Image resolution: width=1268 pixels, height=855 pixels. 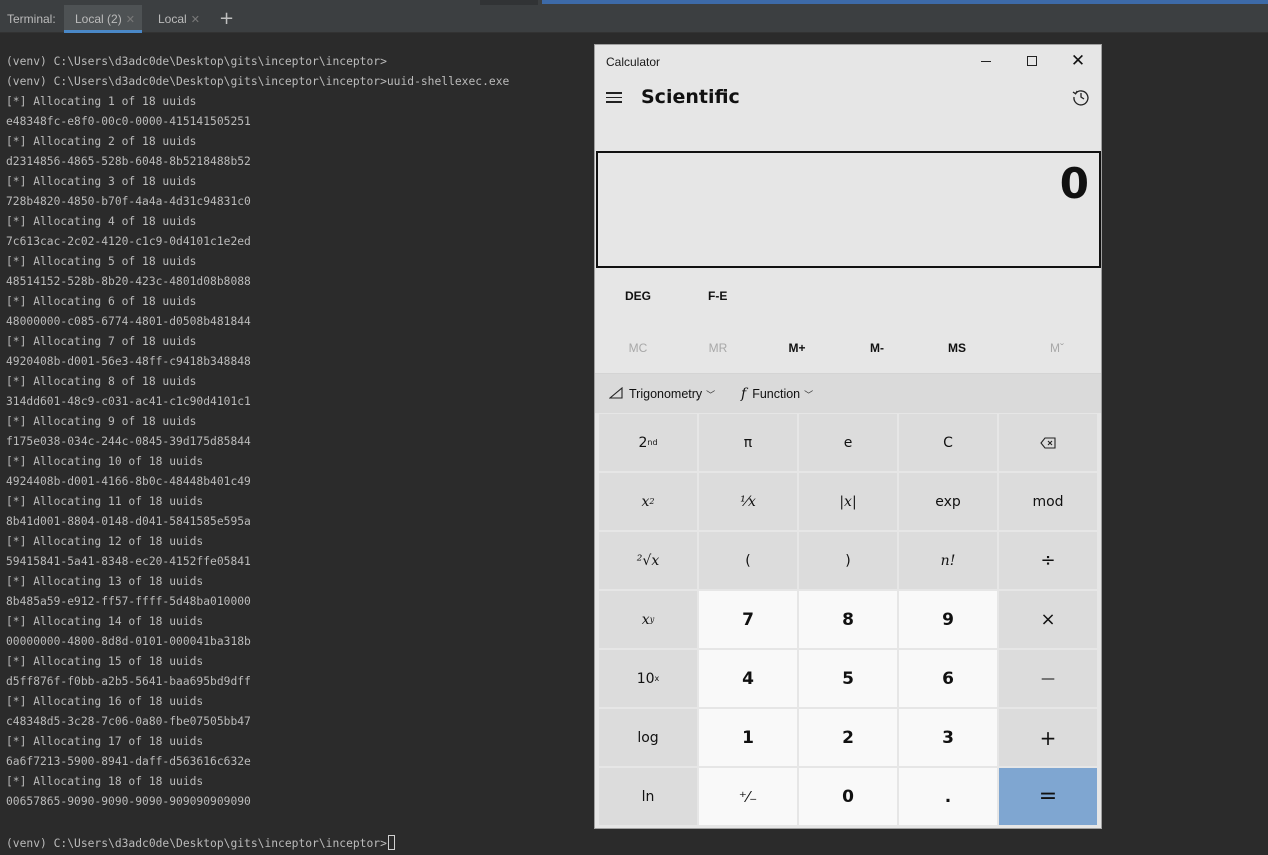 What do you see at coordinates (105, 621) in the screenshot?
I see `terminal-line: [*] Allocating 14 of 18 uuids` at bounding box center [105, 621].